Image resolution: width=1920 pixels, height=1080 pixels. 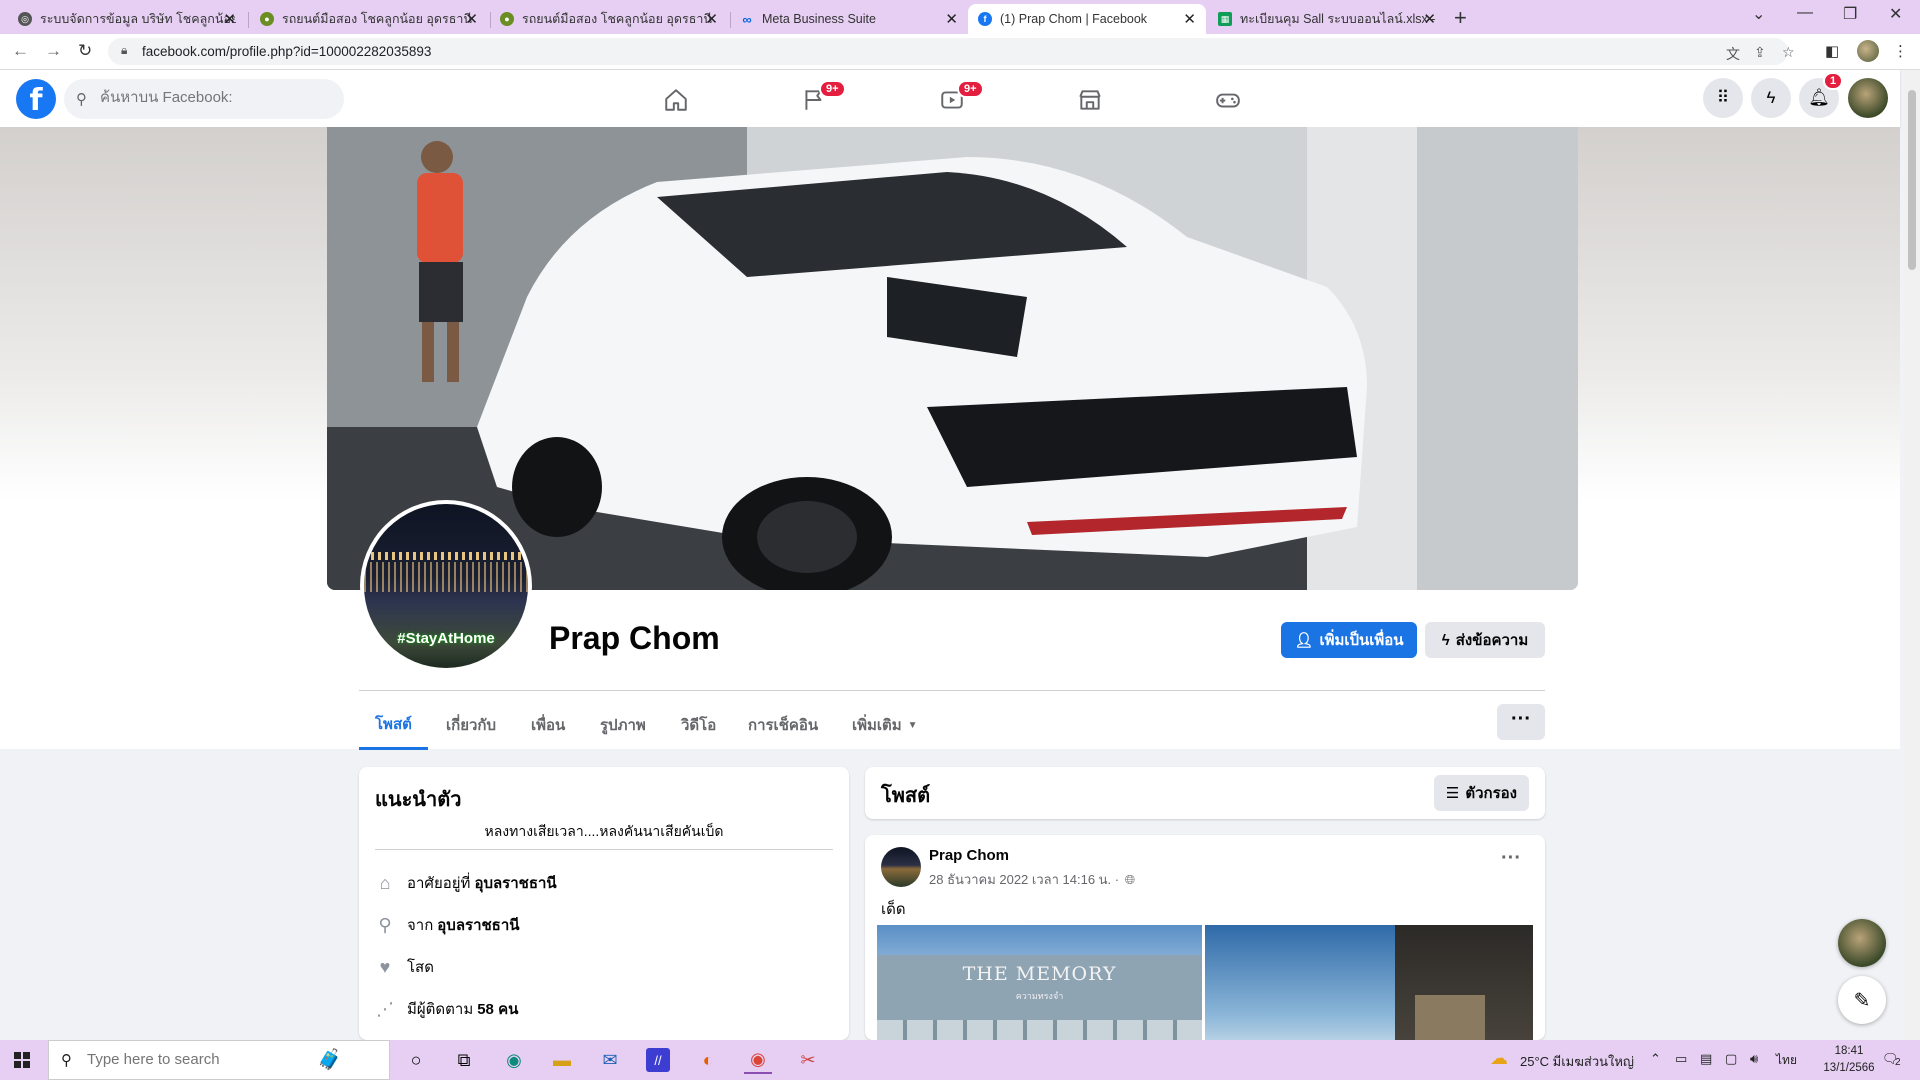 What do you see at coordinates (53, 51) in the screenshot?
I see `forward-arrow-icon: →` at bounding box center [53, 51].